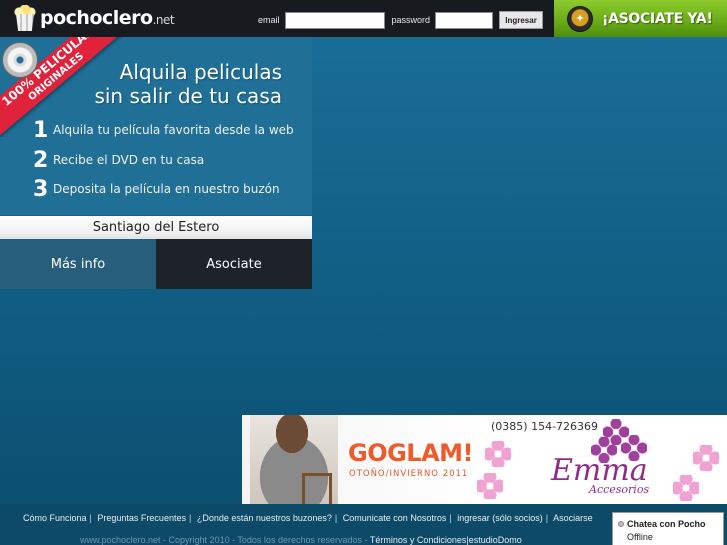  What do you see at coordinates (141, 518) in the screenshot?
I see `footer-link-faq: Preguntas Frecuentes` at bounding box center [141, 518].